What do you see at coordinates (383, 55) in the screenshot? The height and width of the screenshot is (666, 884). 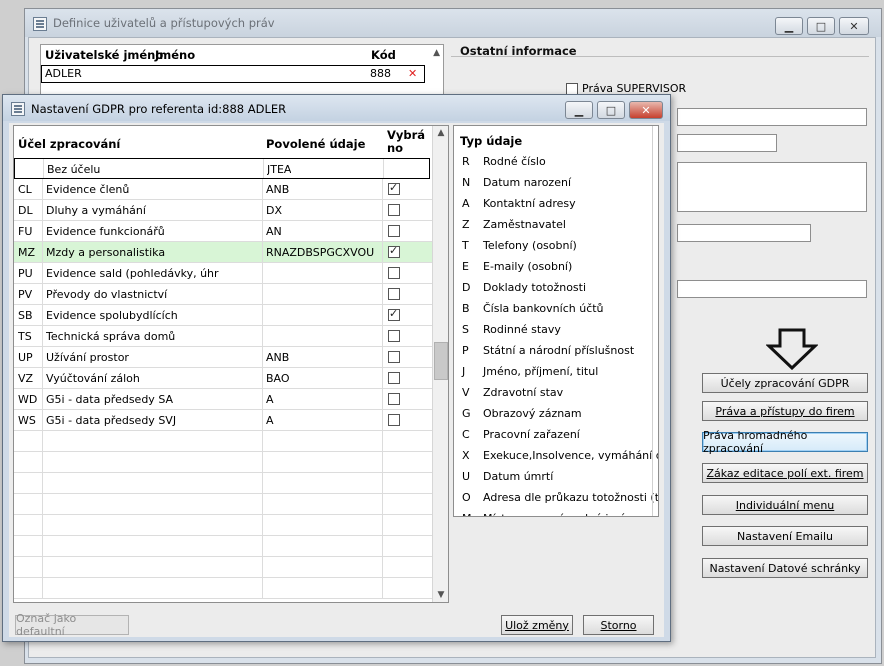 I see `col-code-header: Kód` at bounding box center [383, 55].